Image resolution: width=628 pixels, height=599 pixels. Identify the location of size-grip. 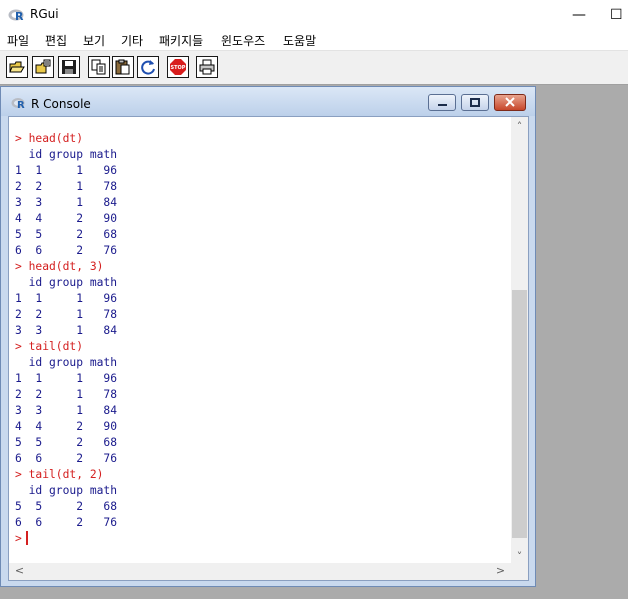
(519, 571).